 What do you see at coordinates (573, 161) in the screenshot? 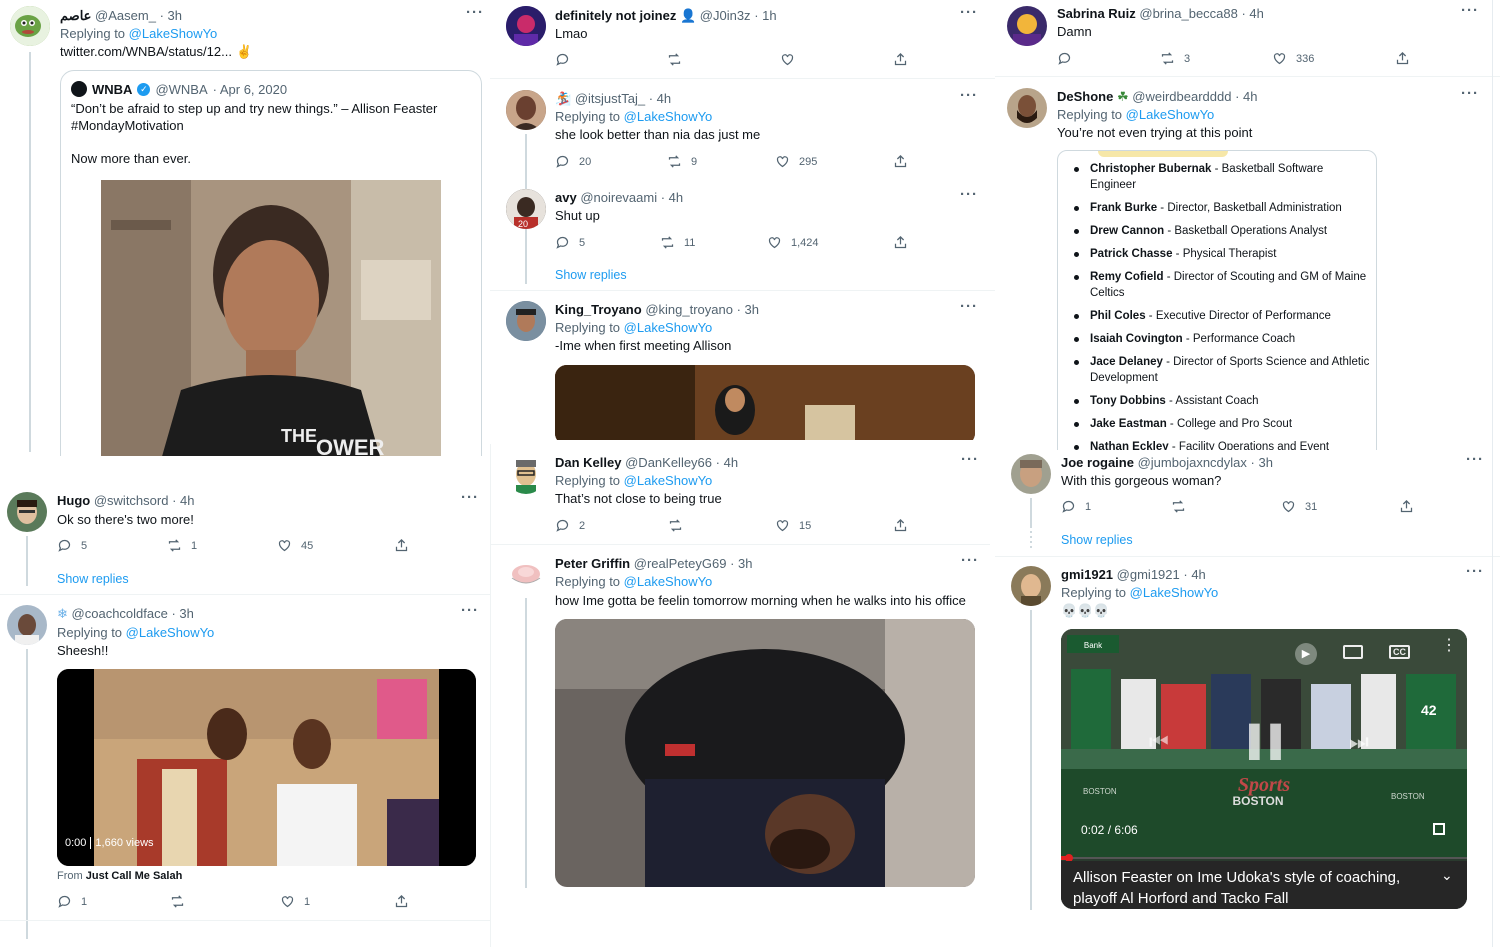
I see `reply-button: 20` at bounding box center [573, 161].